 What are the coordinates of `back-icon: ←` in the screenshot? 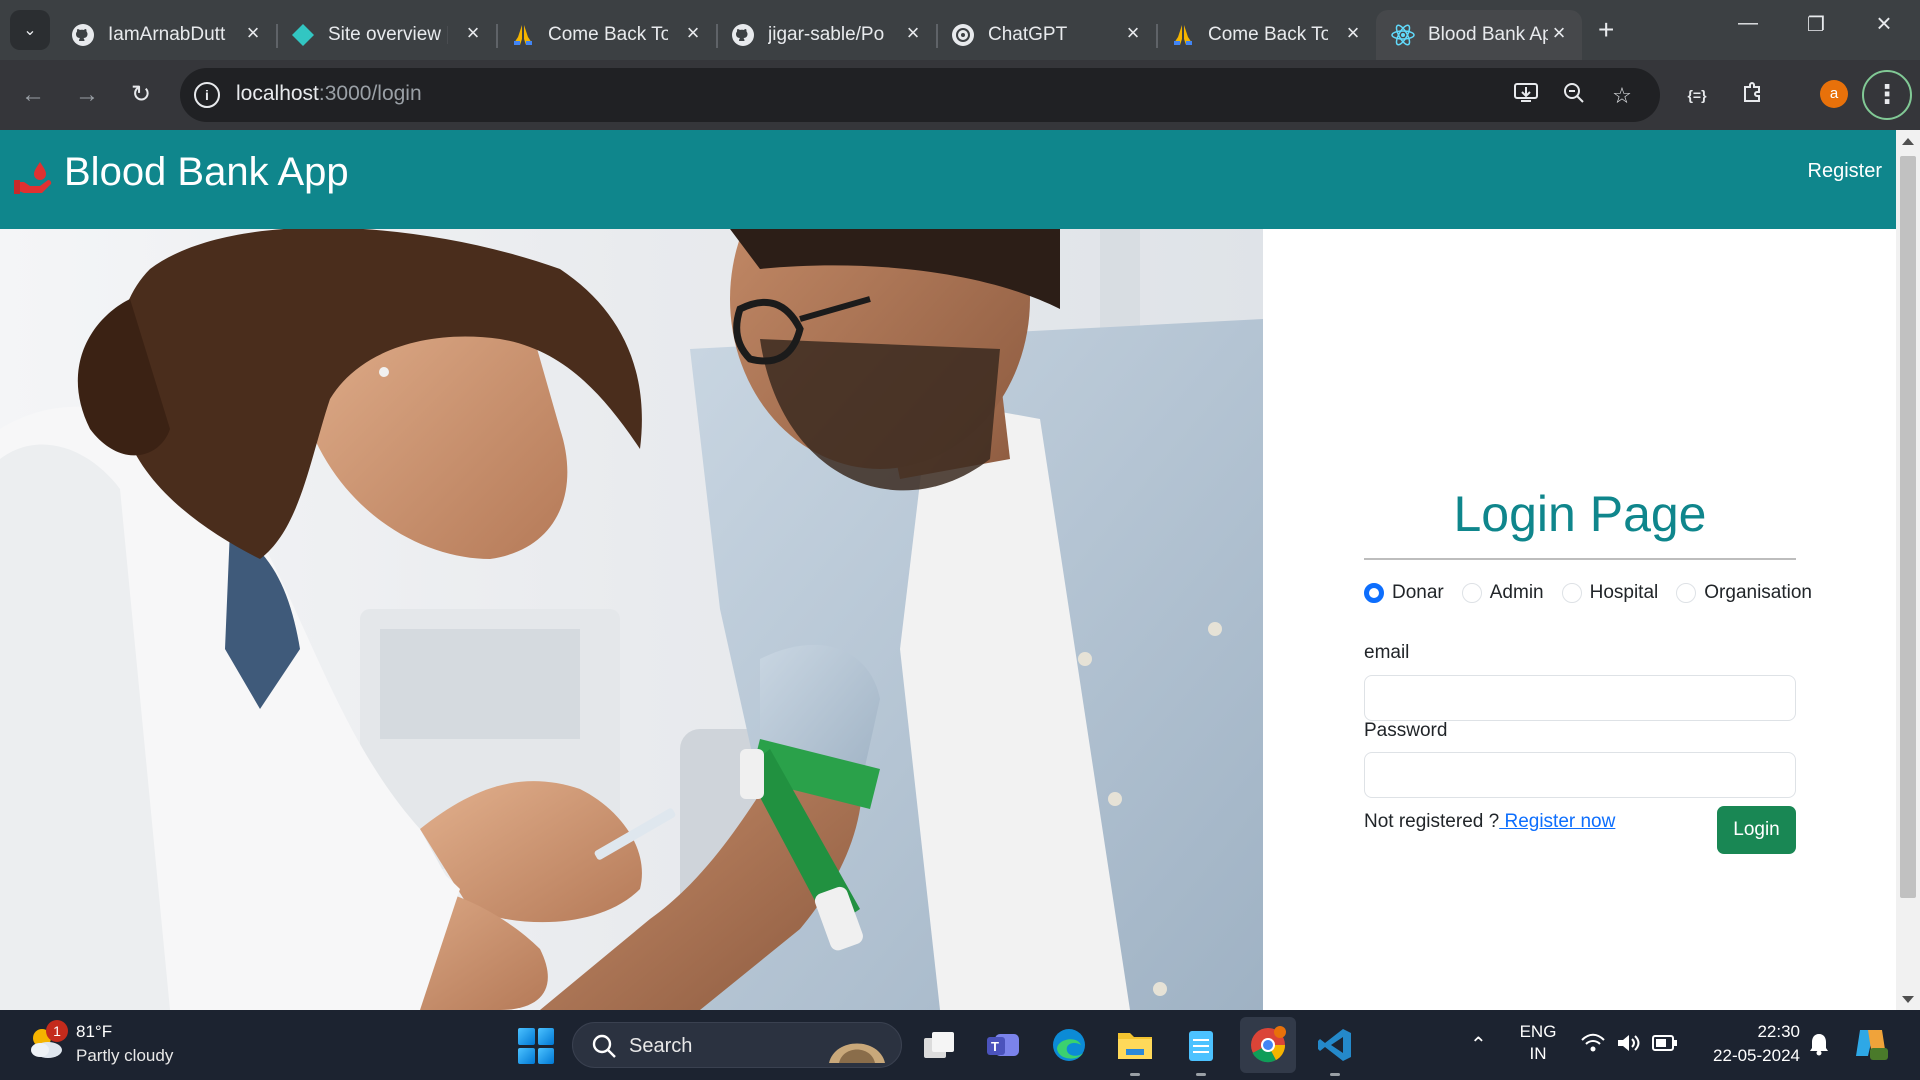 It's located at (33, 95).